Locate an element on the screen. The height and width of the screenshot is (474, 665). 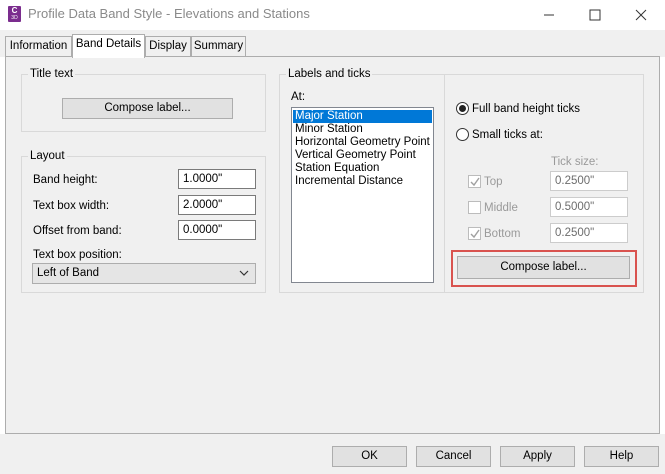
app-icon-sub: 3D is located at coordinates (14, 18).